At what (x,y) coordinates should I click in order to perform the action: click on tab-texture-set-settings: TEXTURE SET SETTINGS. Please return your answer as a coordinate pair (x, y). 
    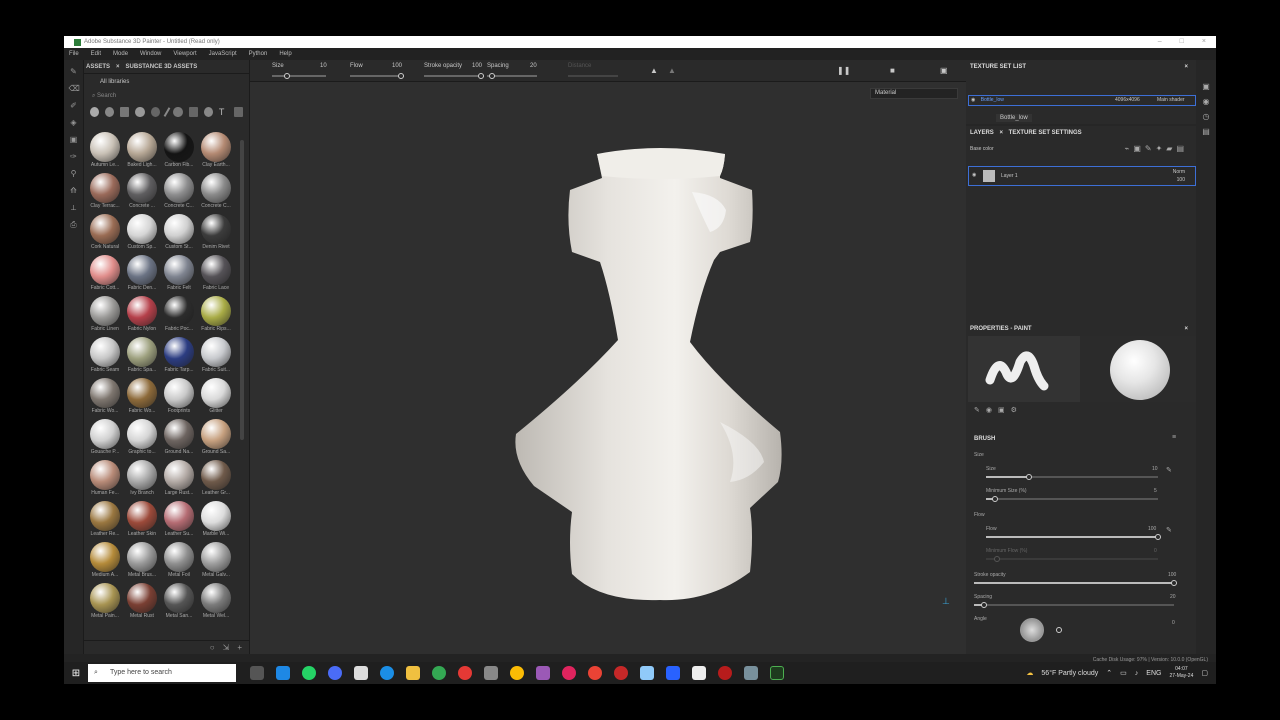
    Looking at the image, I should click on (1045, 133).